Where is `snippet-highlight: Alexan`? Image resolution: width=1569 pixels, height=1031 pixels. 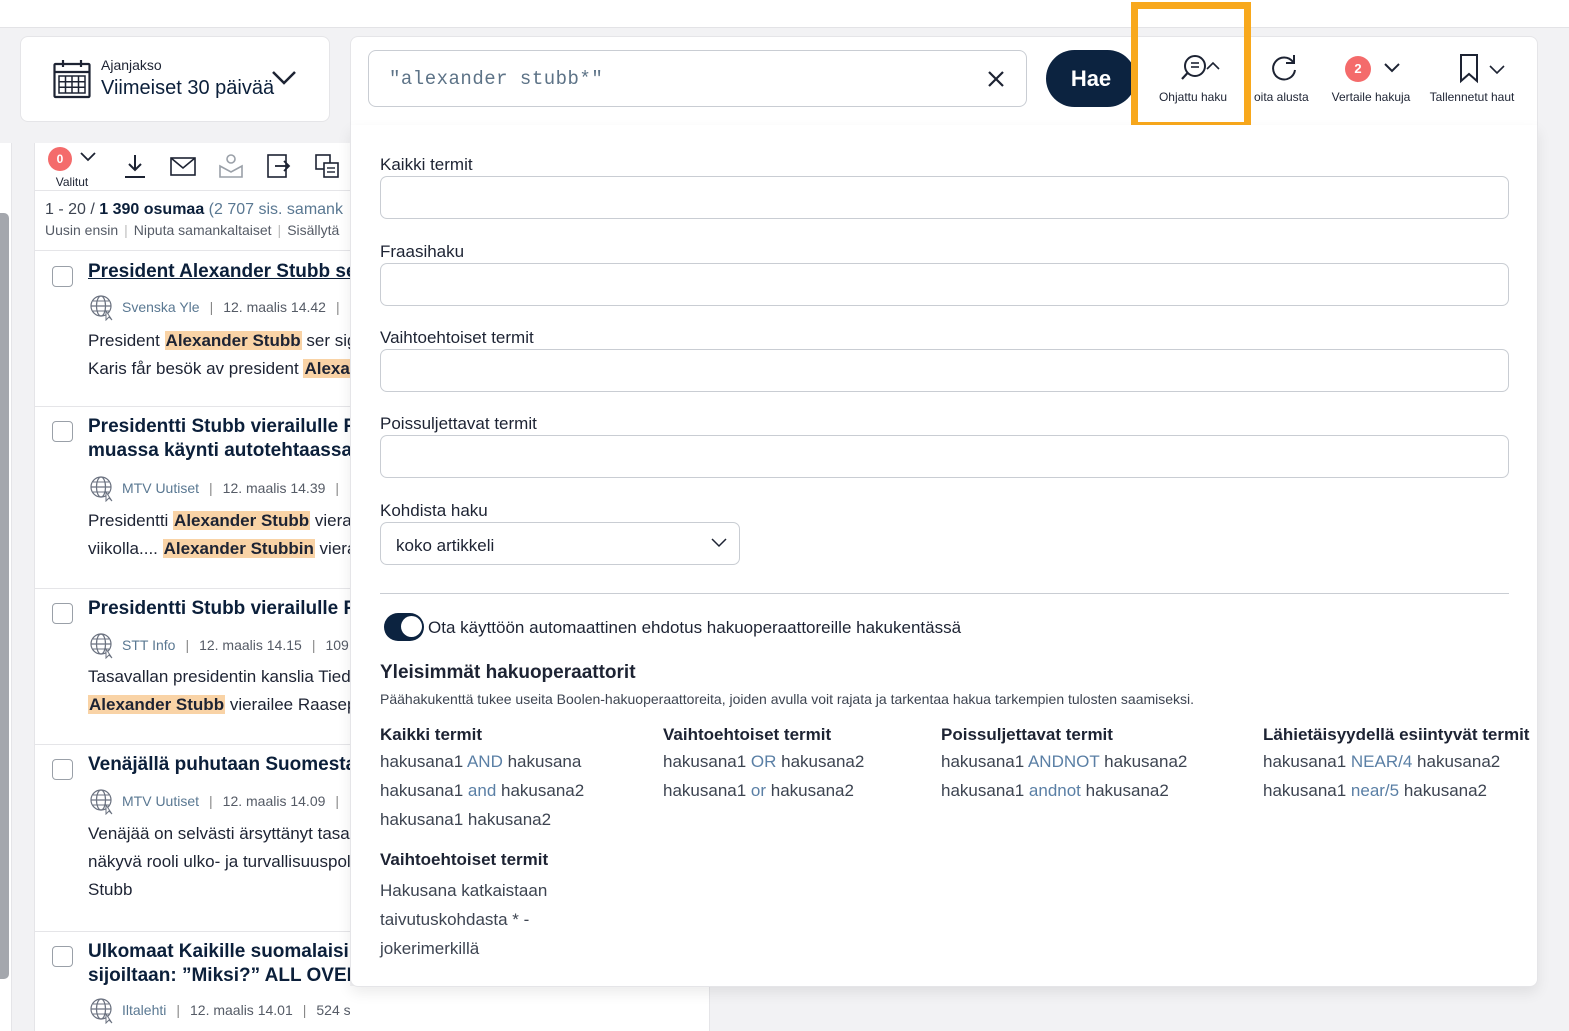
snippet-highlight: Alexan is located at coordinates (326, 368).